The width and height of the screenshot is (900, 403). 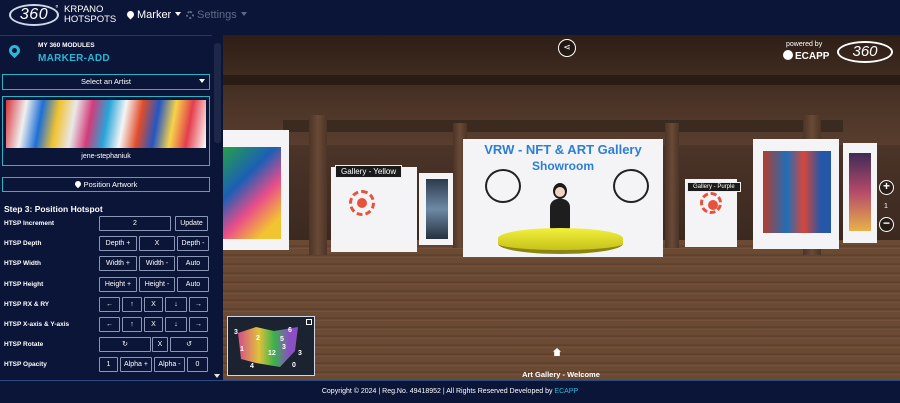 I want to click on control-button: Depth -, so click(x=193, y=244).